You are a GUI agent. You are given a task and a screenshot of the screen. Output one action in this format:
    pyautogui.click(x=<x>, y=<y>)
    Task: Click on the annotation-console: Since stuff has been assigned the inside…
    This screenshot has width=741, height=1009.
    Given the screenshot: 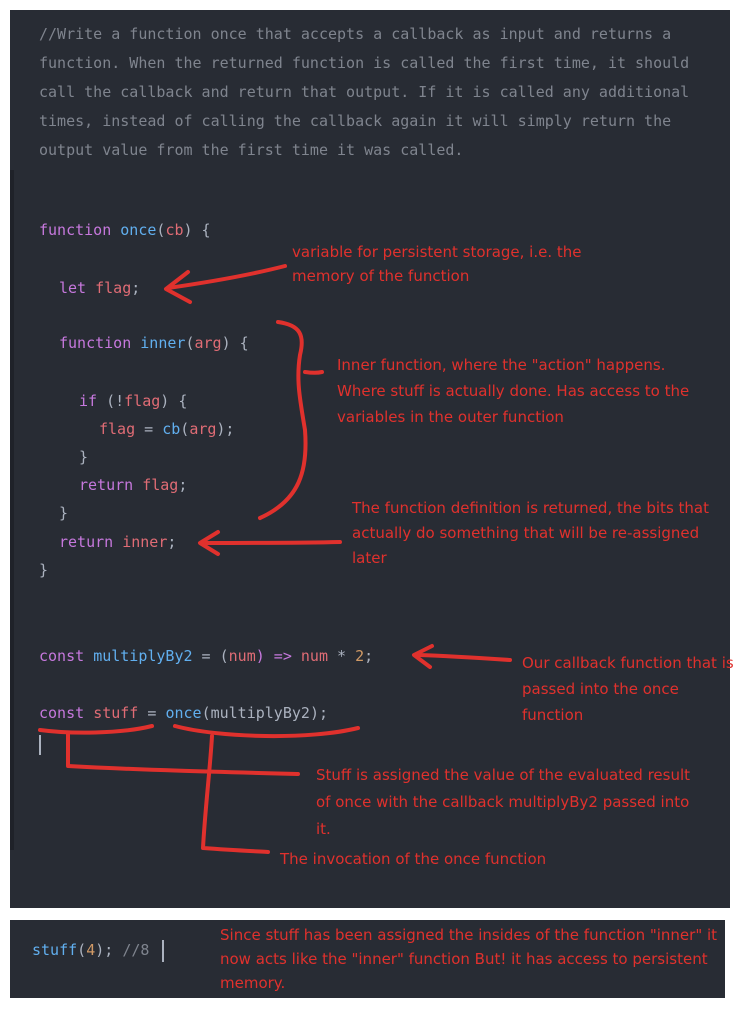 What is the action you would take?
    pyautogui.click(x=469, y=959)
    